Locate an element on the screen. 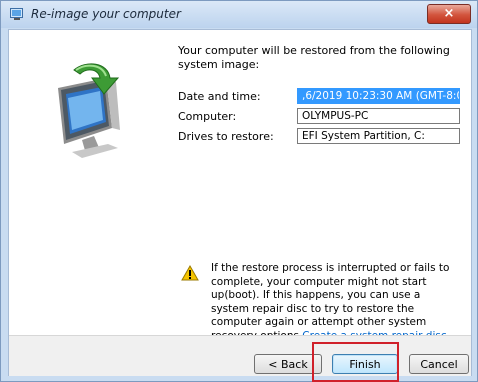  warning-icon is located at coordinates (190, 273).